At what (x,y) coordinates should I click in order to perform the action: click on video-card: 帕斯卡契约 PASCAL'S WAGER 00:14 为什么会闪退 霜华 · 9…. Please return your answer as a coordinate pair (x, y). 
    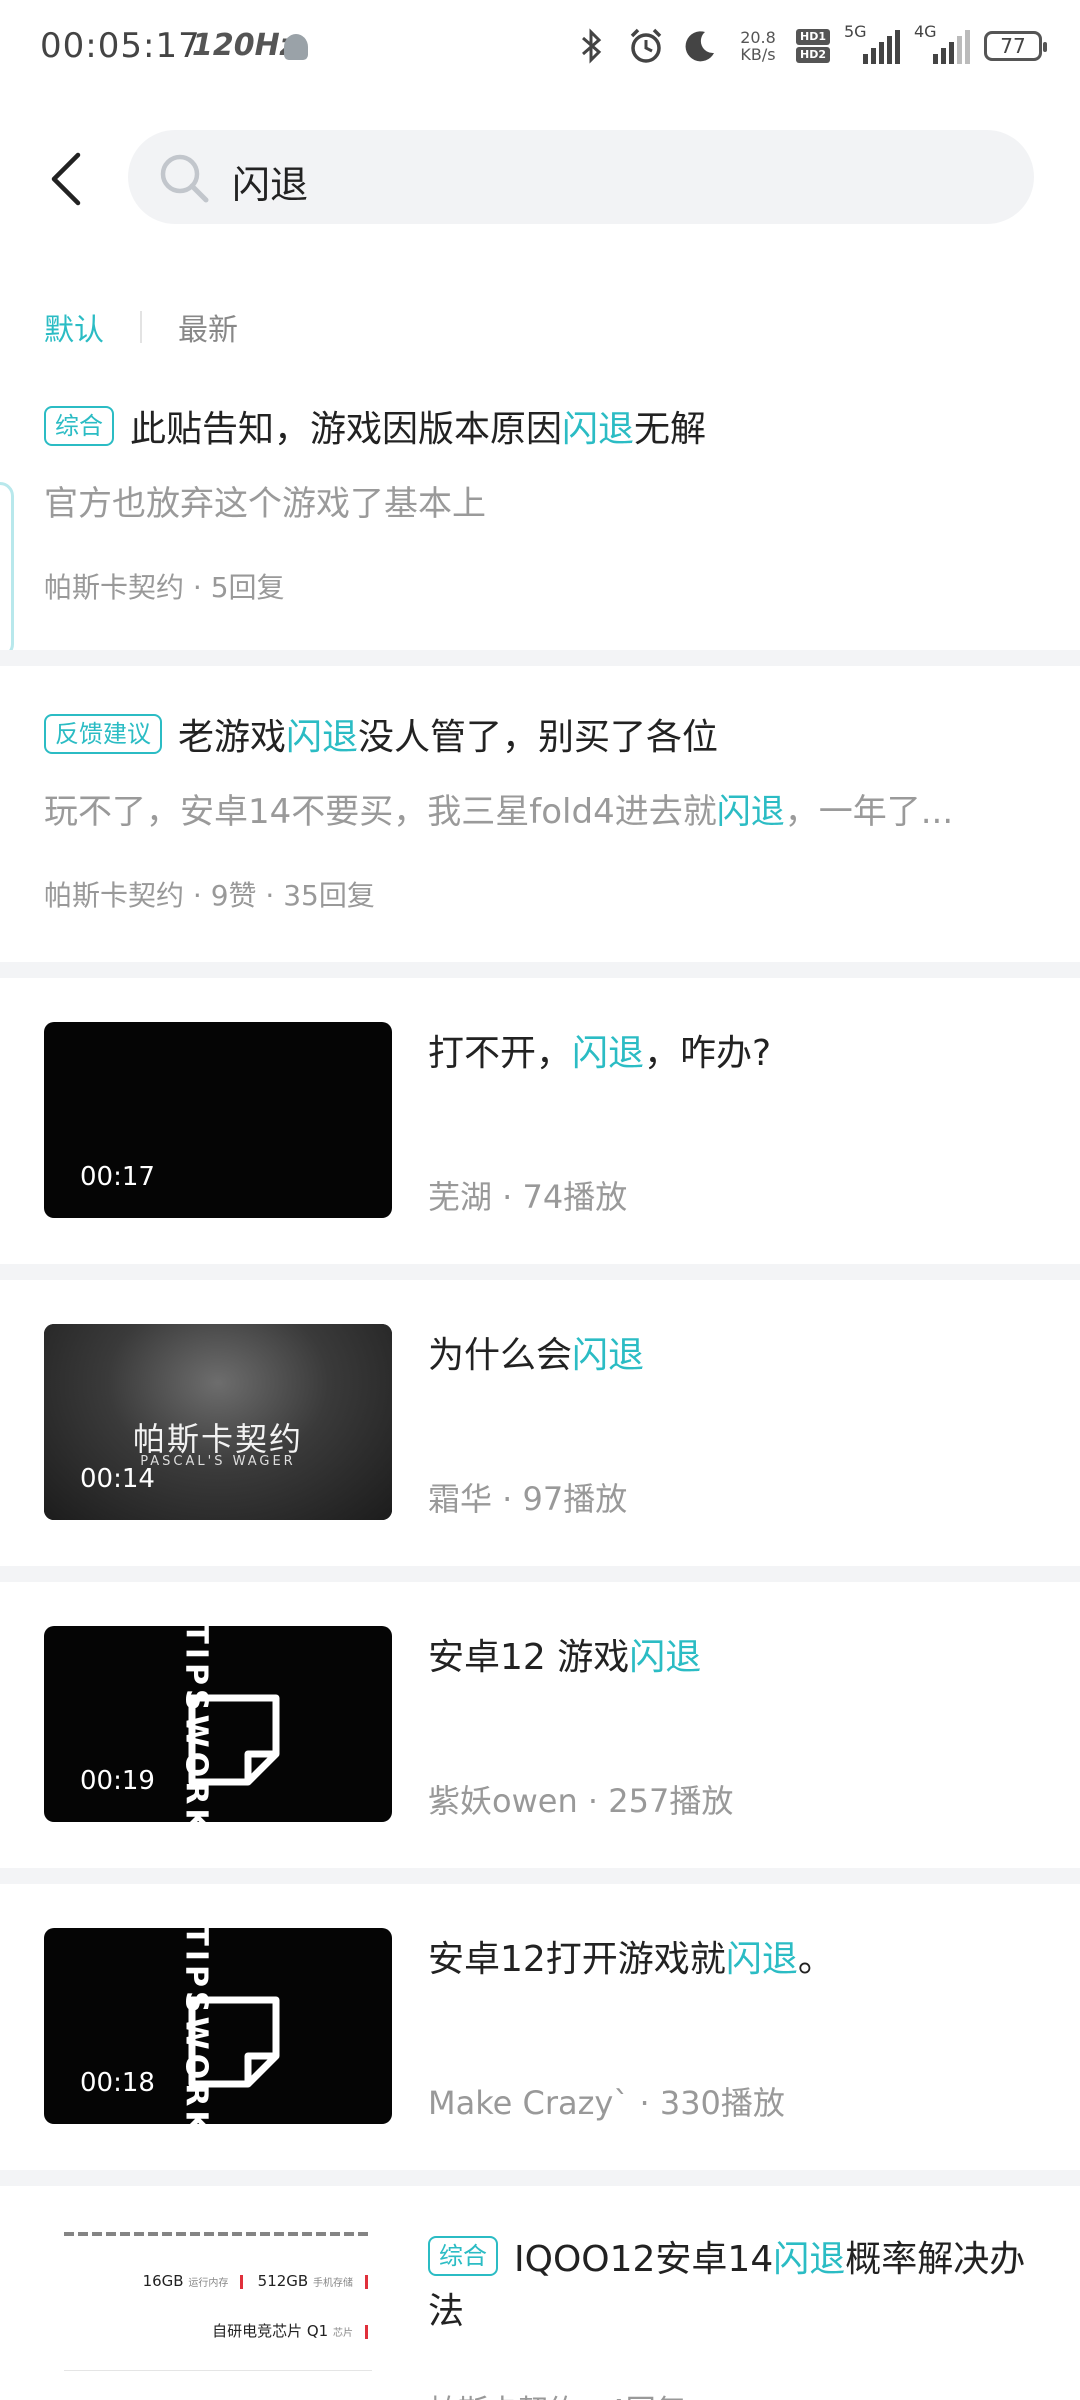
    Looking at the image, I should click on (540, 1423).